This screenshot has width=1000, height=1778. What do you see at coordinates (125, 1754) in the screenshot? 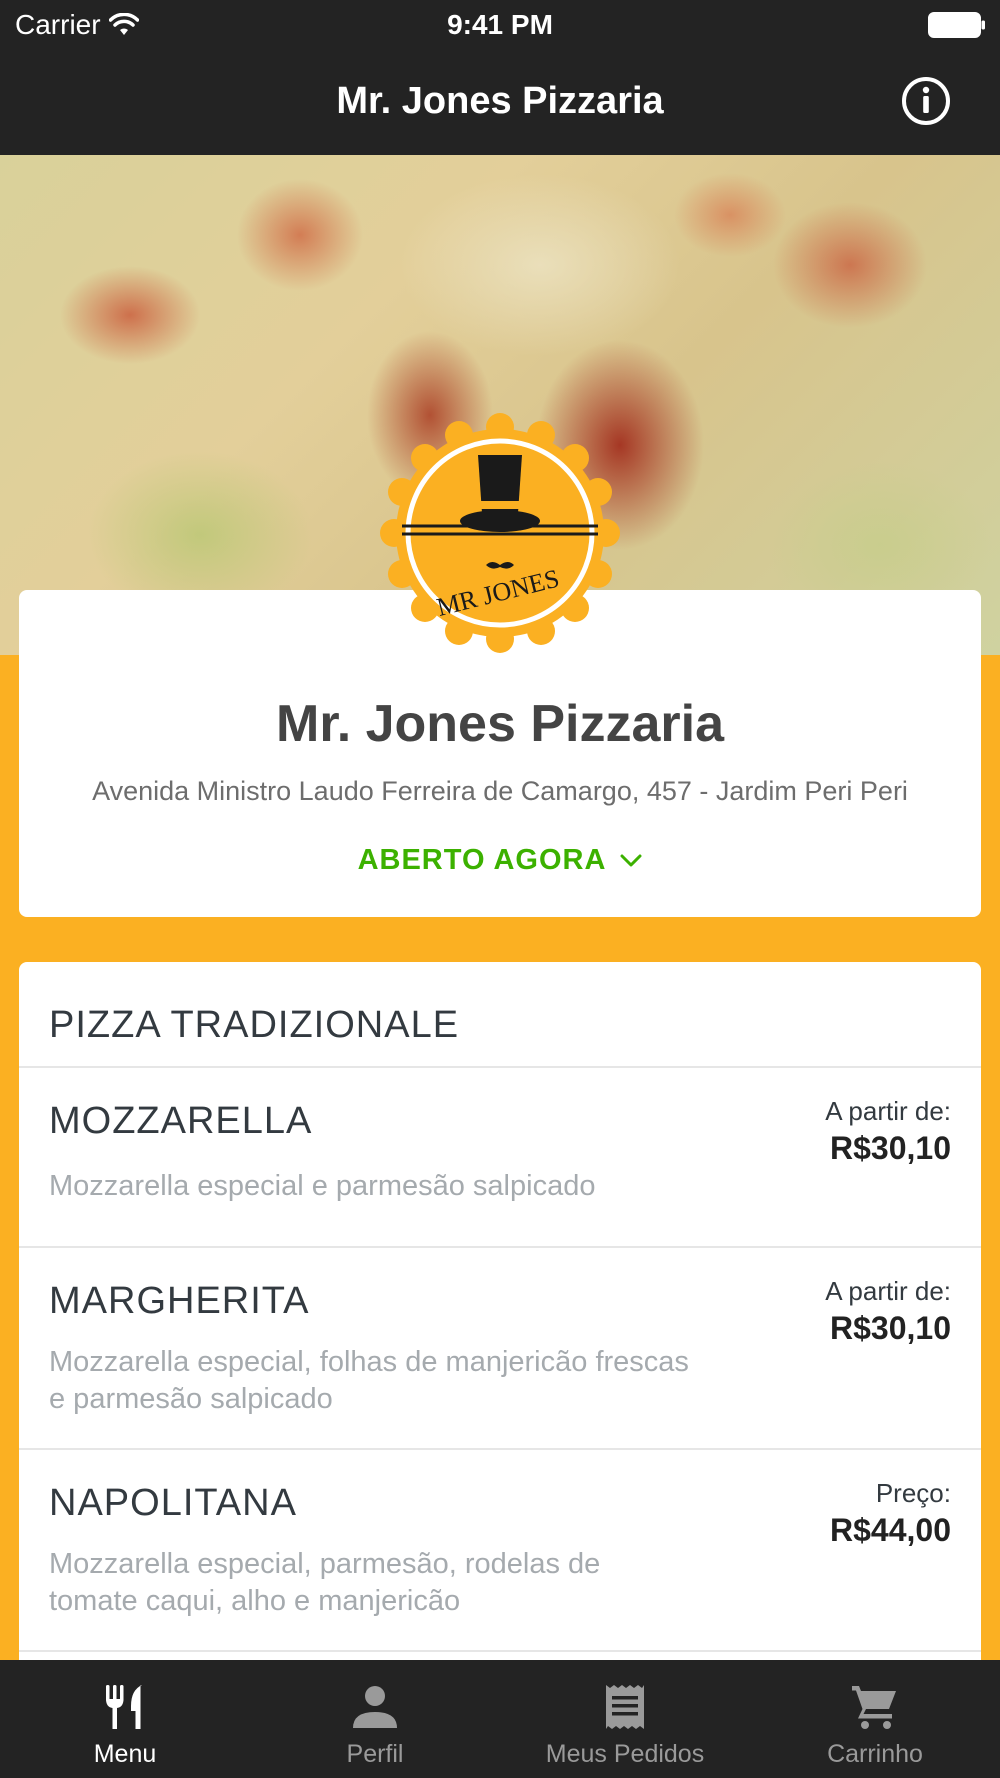
I see `tab-label: Menu` at bounding box center [125, 1754].